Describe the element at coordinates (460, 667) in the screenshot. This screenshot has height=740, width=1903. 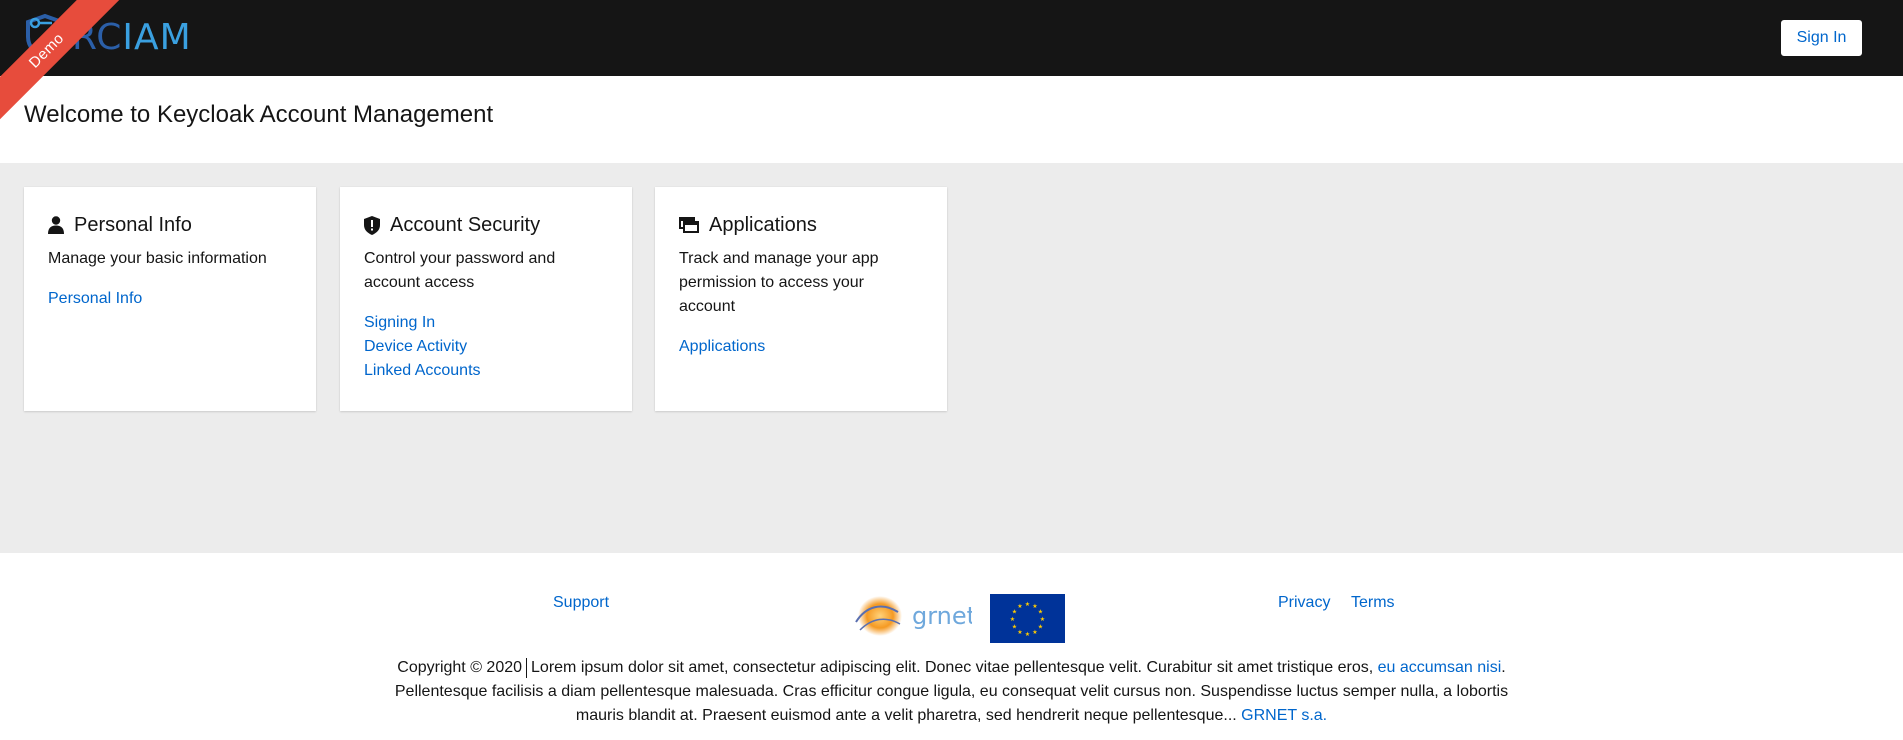
I see `copyright-prefix: Copyright © 2020` at that location.